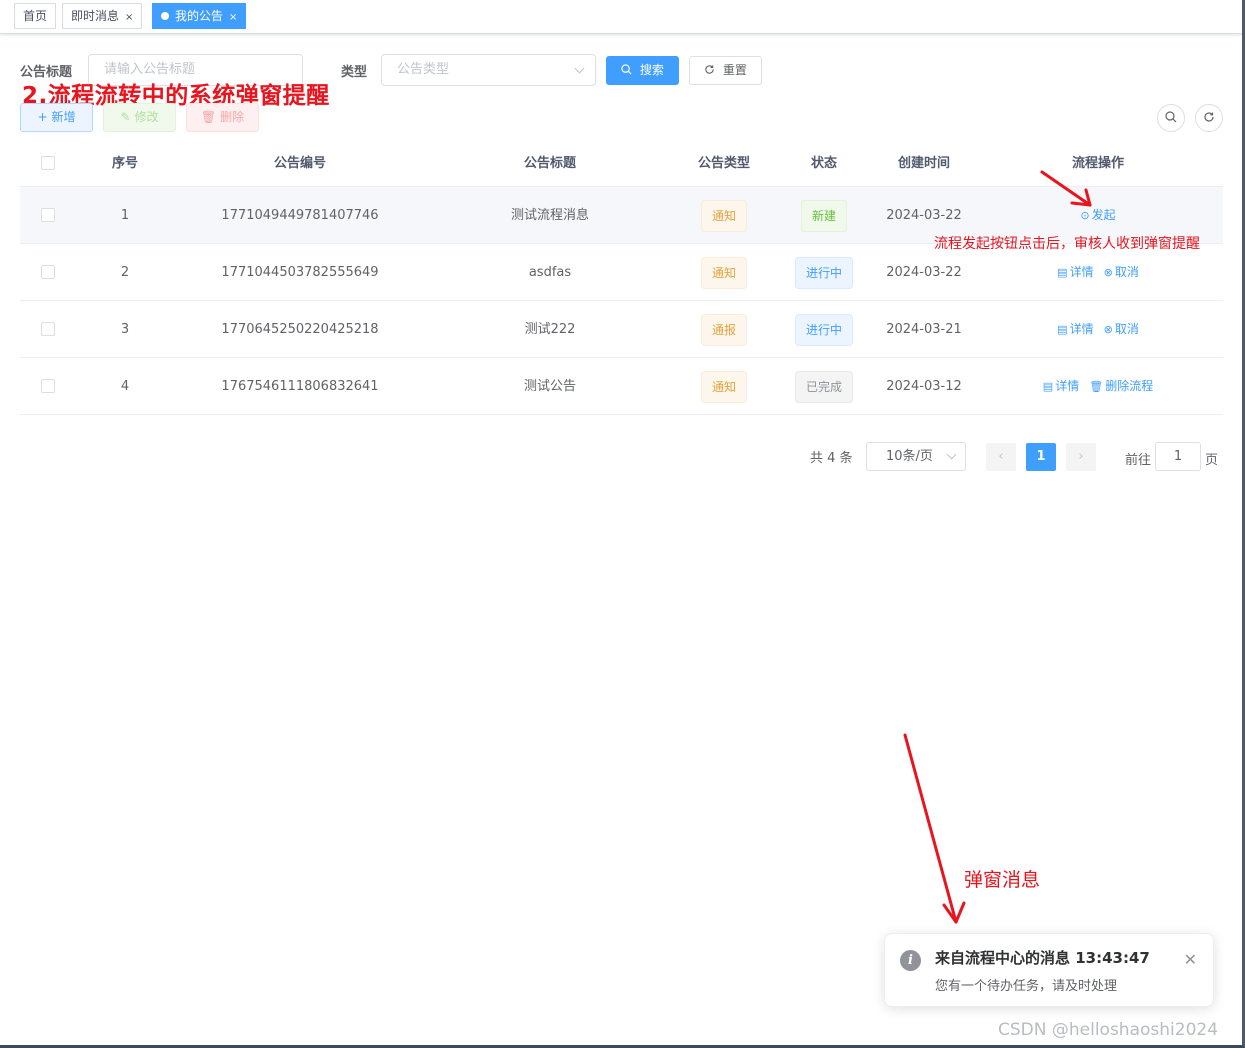  I want to click on cell-actions: ▤ 详情 🗑 删除流程, so click(1098, 386).